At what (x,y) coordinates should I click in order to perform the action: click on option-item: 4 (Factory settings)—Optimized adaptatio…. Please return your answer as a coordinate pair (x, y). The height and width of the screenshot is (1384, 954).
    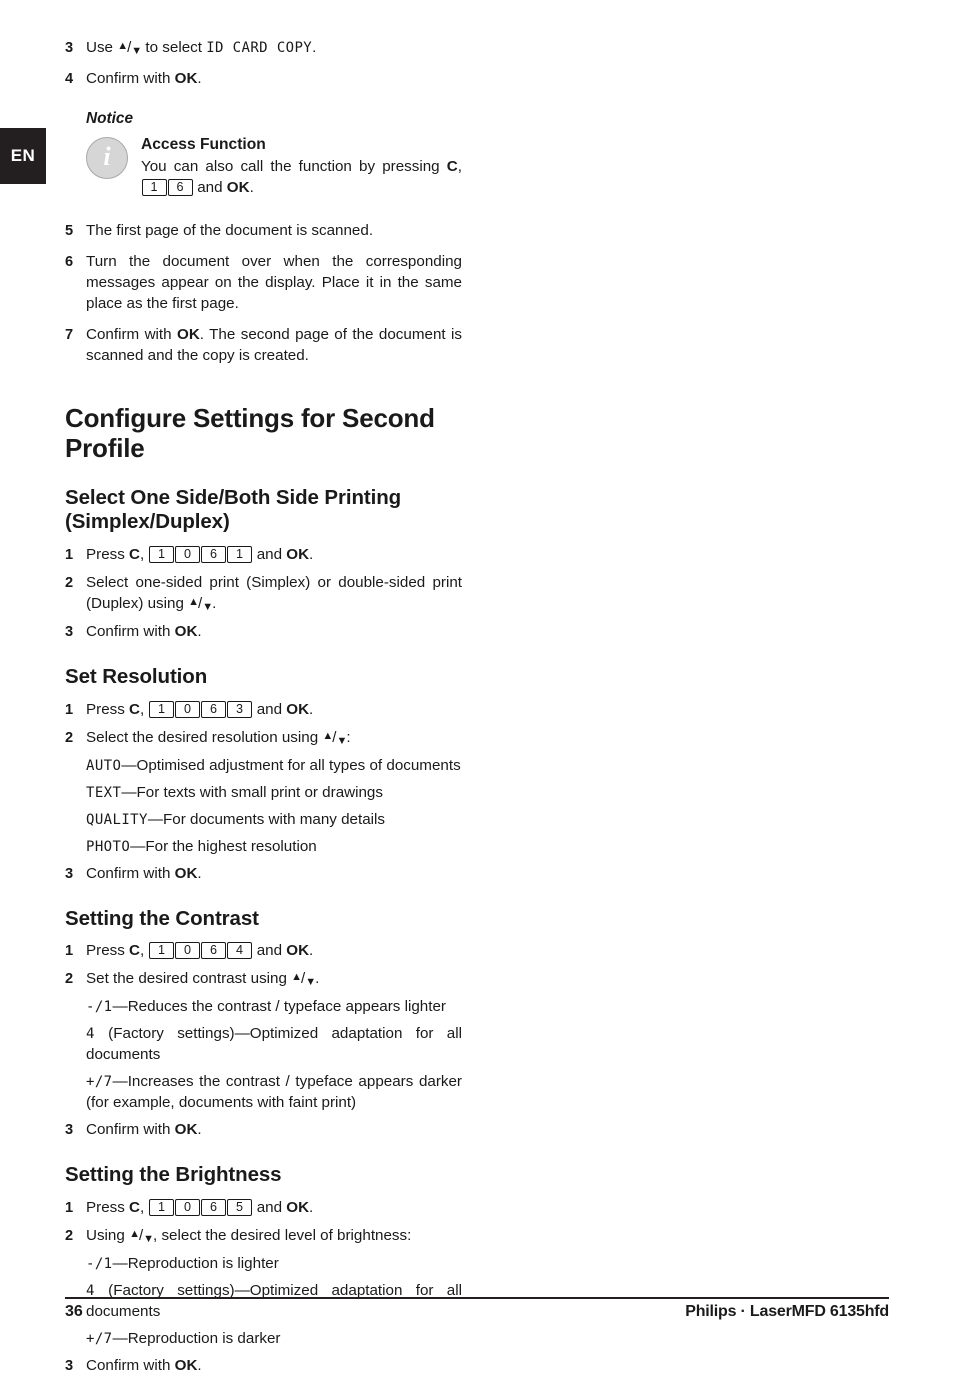
    Looking at the image, I should click on (274, 1045).